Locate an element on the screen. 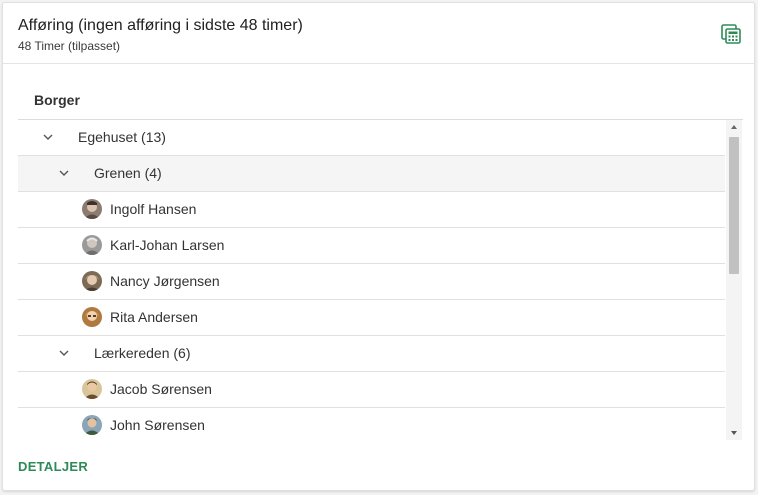 This screenshot has width=758, height=495. caret-down-icon is located at coordinates (734, 433).